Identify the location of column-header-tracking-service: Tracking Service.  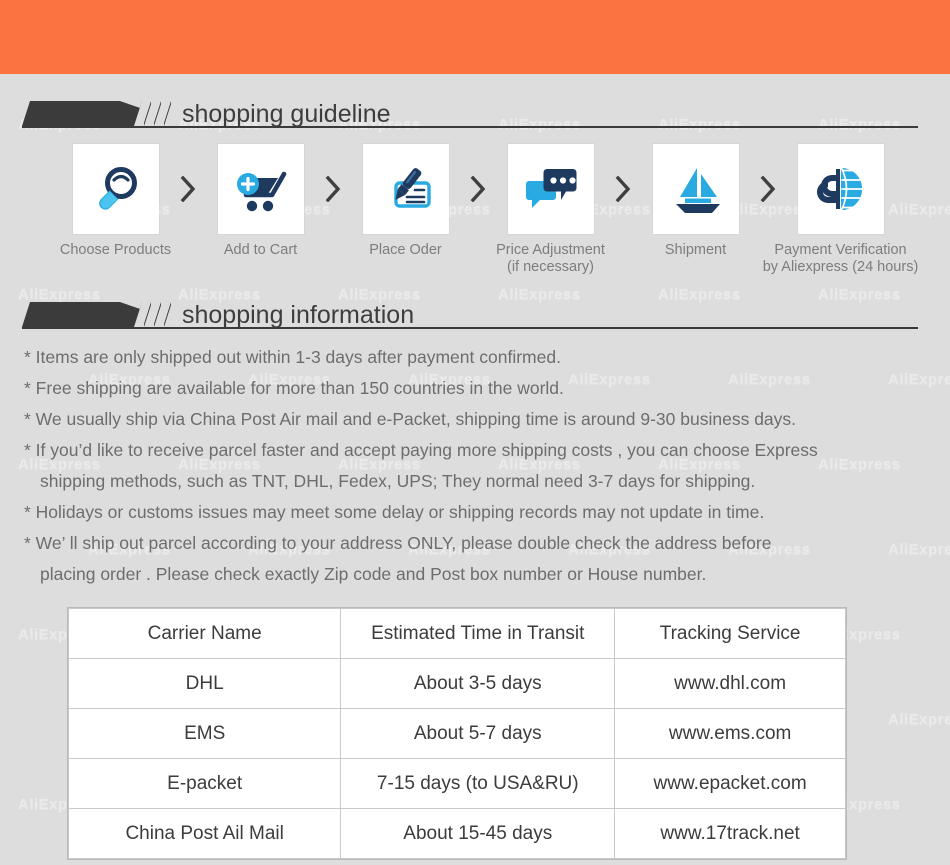
(730, 633).